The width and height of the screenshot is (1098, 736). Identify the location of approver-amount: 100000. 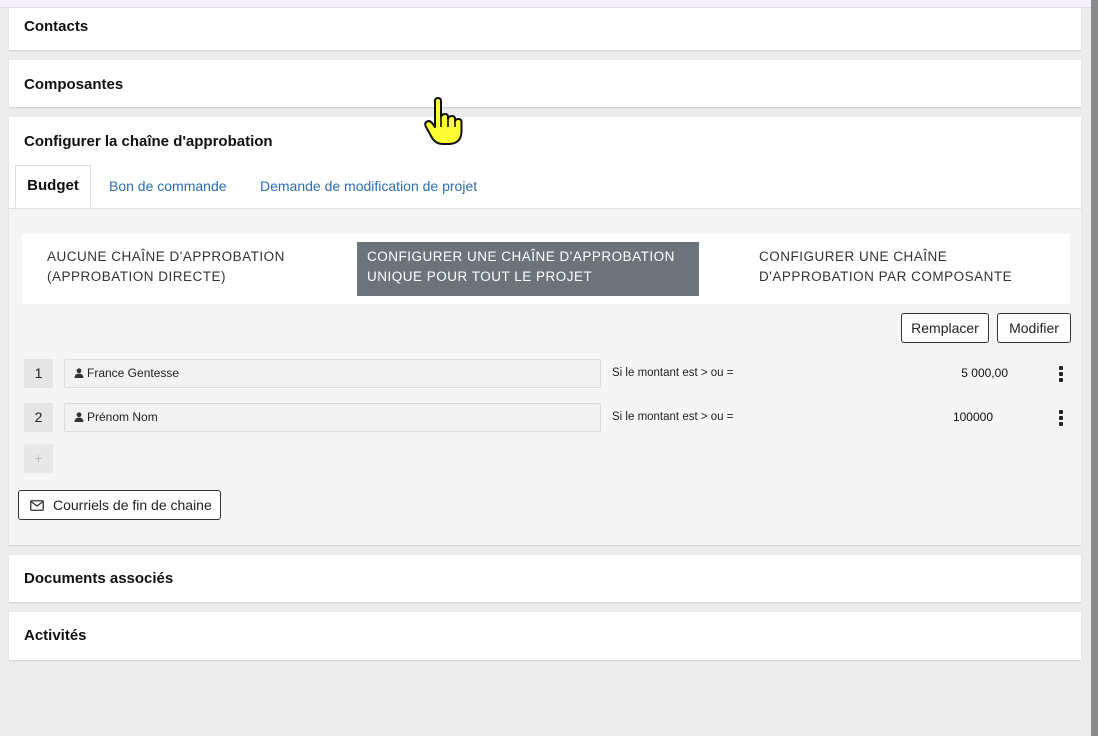
(972, 417).